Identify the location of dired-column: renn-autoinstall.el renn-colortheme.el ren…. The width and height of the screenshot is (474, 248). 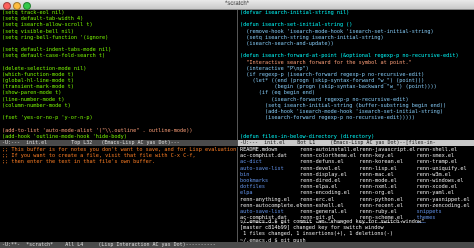
(329, 185).